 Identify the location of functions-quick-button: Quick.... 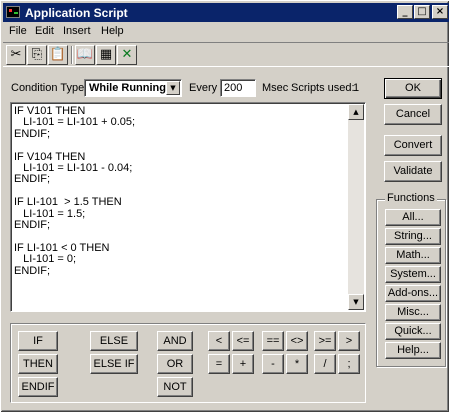
(413, 331).